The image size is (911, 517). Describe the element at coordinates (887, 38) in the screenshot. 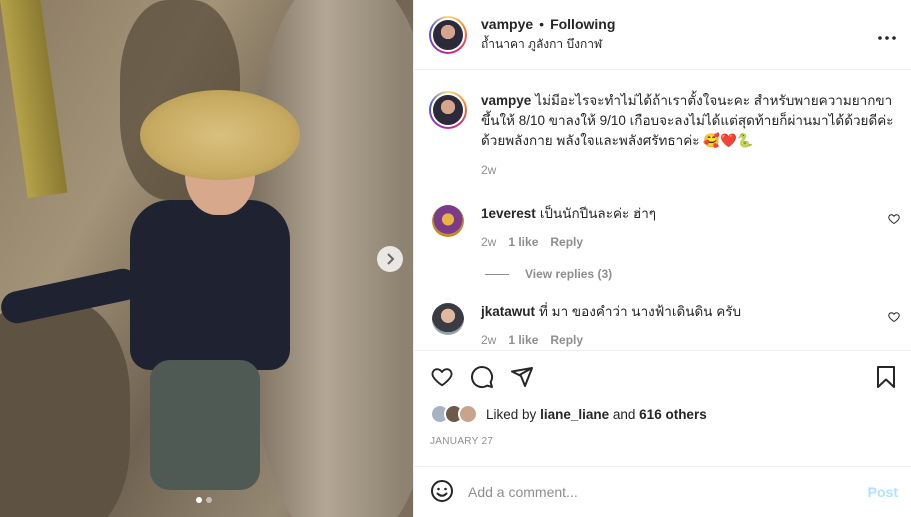

I see `more-horizontal-icon` at that location.